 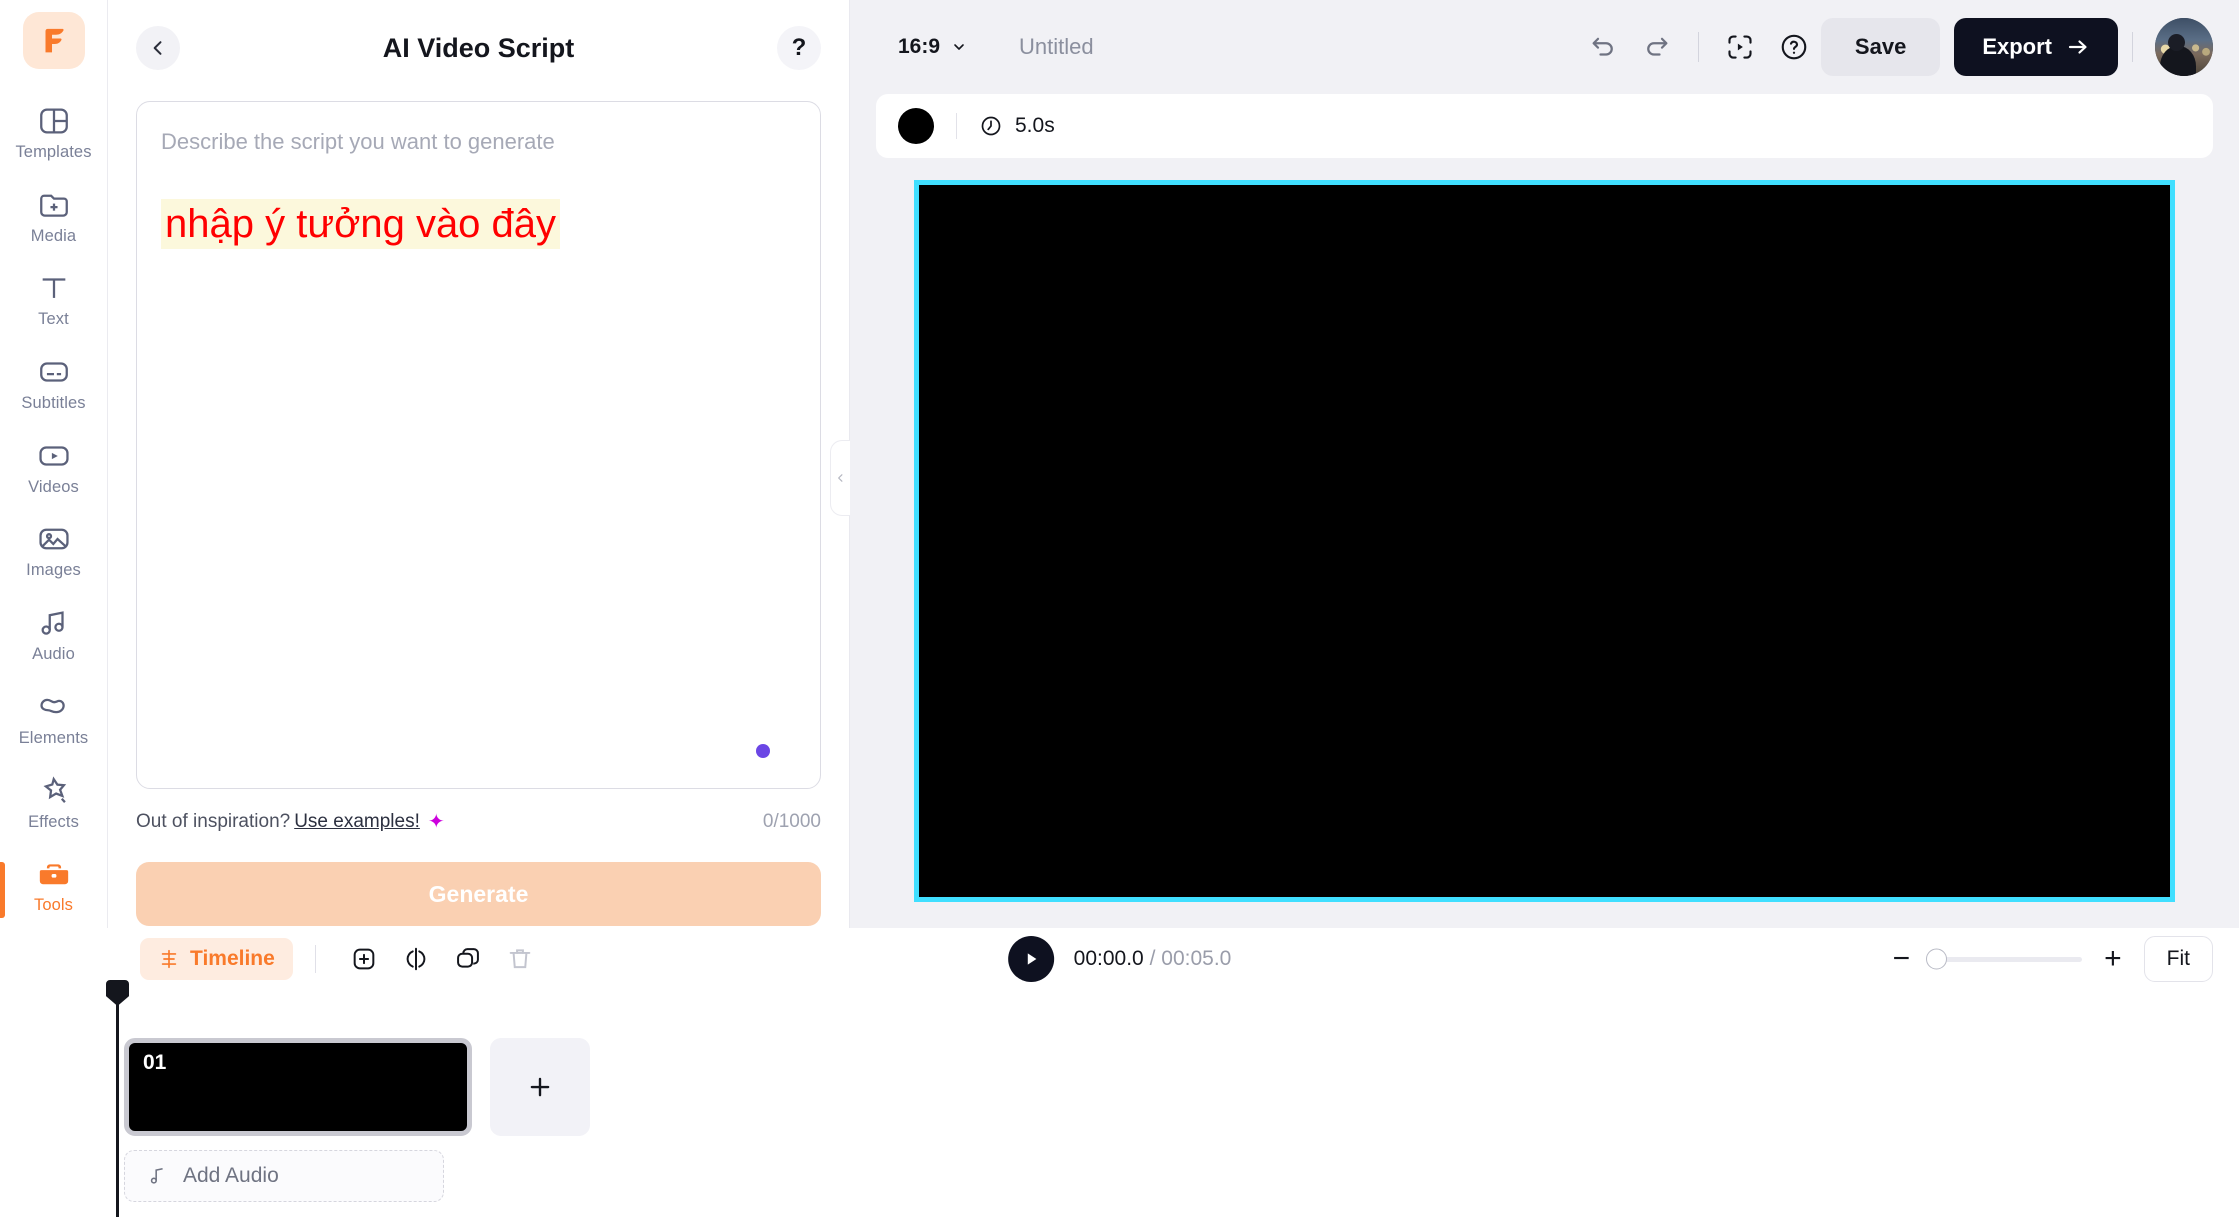 I want to click on sidebar-item-videos: Videos, so click(x=54, y=468).